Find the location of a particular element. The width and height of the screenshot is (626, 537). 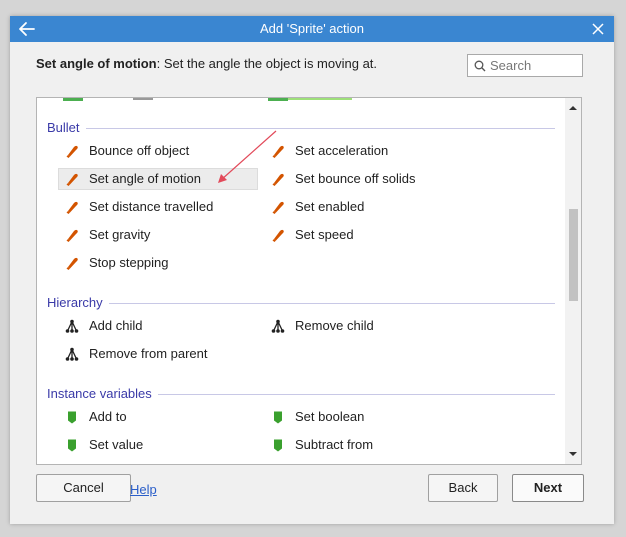

action-item: Stop stepping is located at coordinates (153, 263).